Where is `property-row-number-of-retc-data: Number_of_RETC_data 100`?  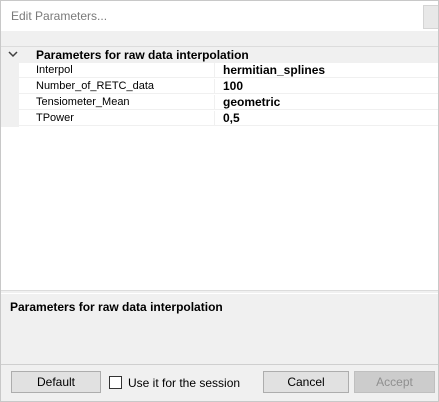
property-row-number-of-retc-data: Number_of_RETC_data 100 is located at coordinates (219, 87).